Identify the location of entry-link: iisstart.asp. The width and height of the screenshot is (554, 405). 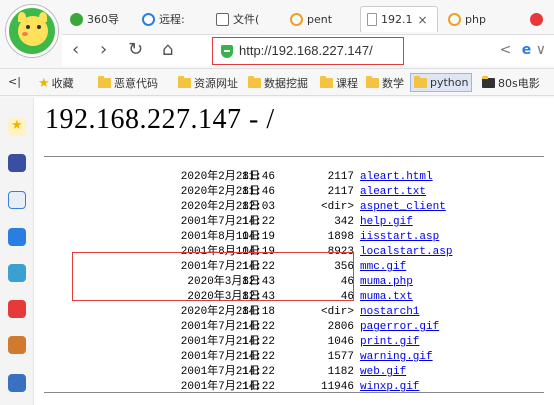
(399, 237).